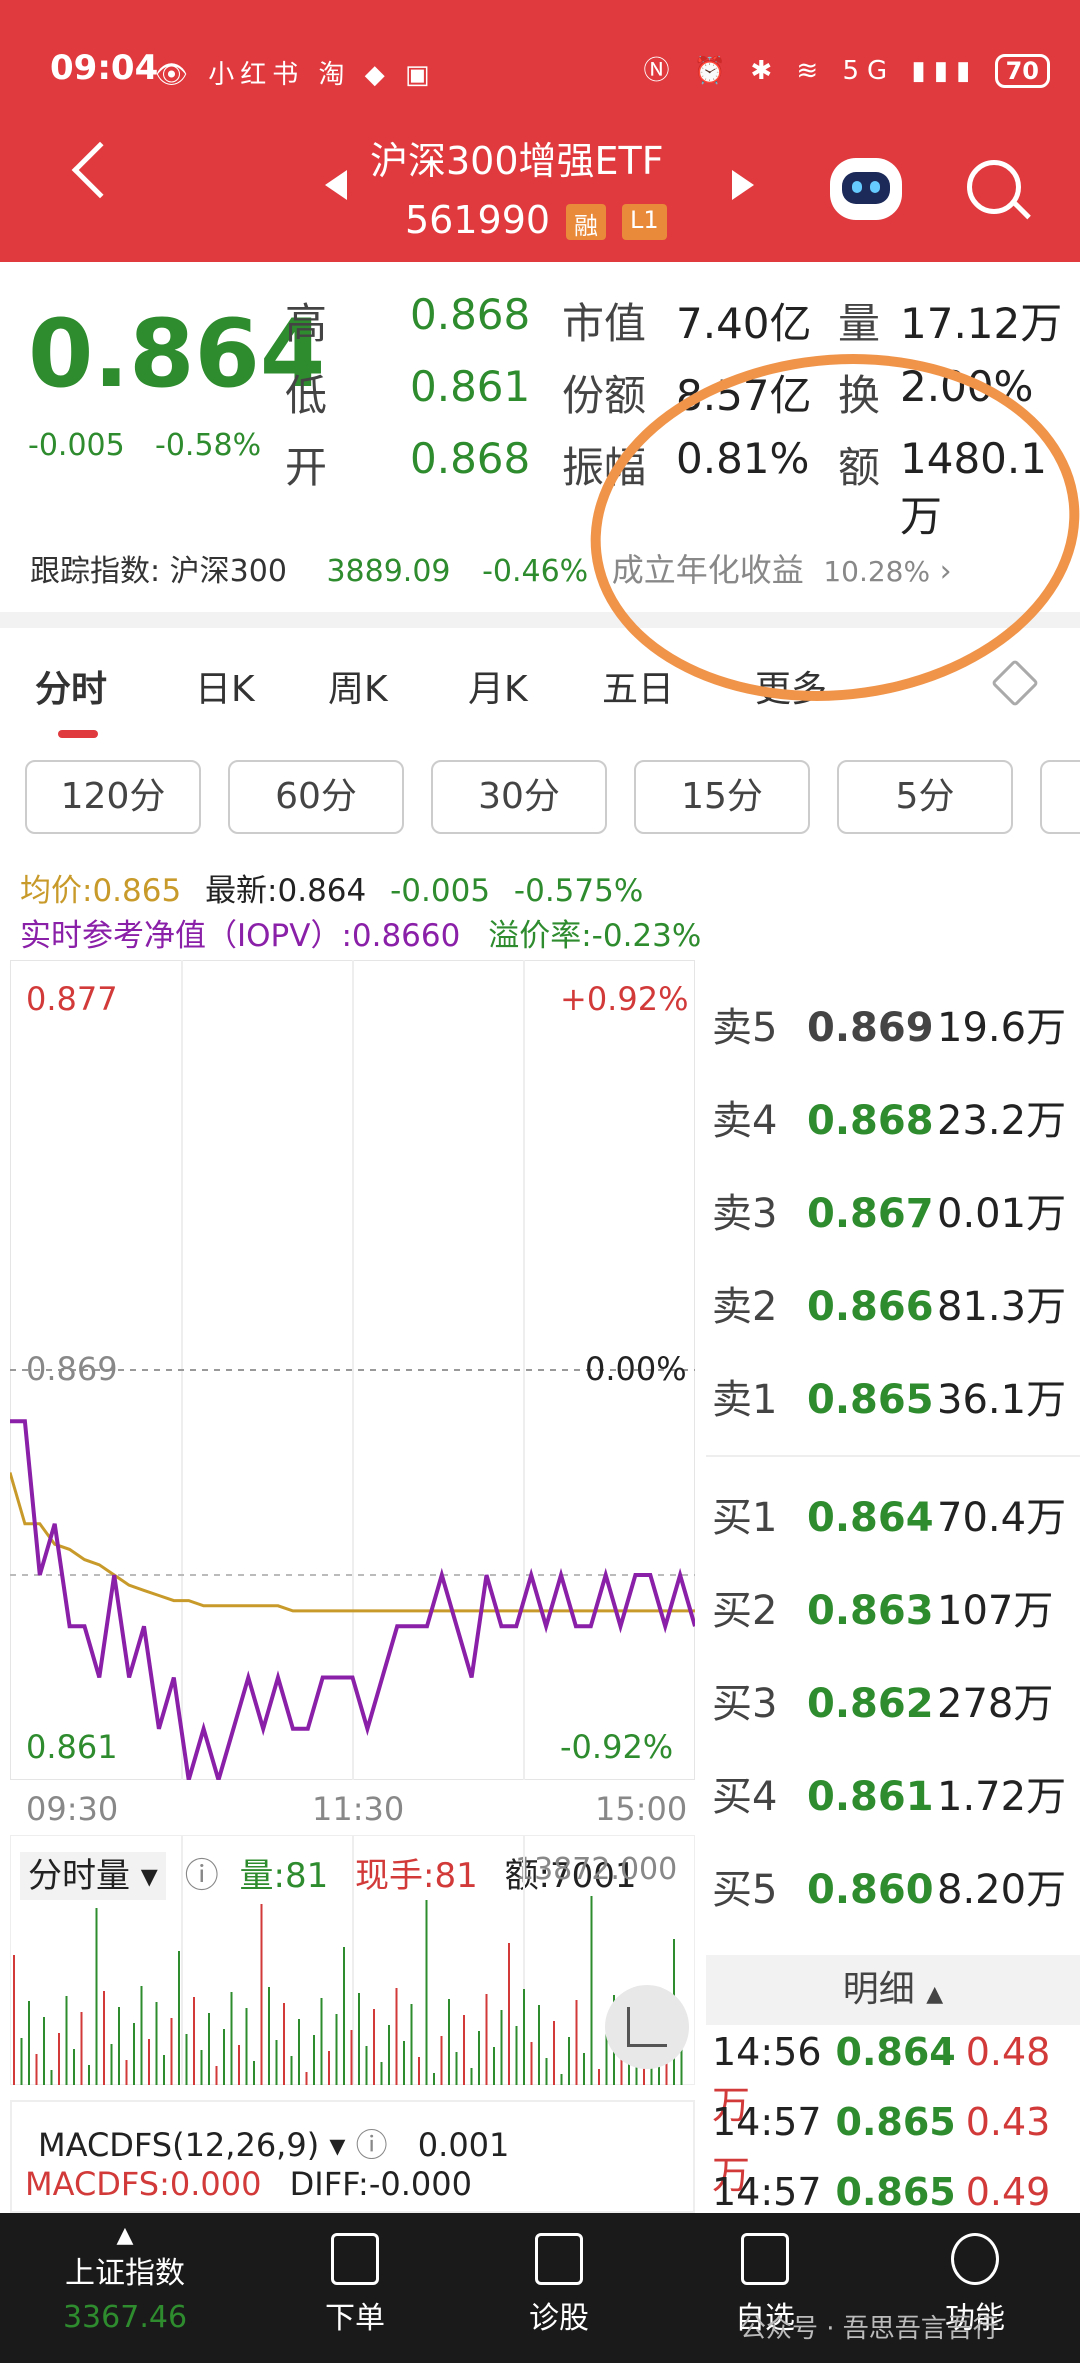 The width and height of the screenshot is (1080, 2363). What do you see at coordinates (641, 1809) in the screenshot?
I see `time-end: 15:00` at bounding box center [641, 1809].